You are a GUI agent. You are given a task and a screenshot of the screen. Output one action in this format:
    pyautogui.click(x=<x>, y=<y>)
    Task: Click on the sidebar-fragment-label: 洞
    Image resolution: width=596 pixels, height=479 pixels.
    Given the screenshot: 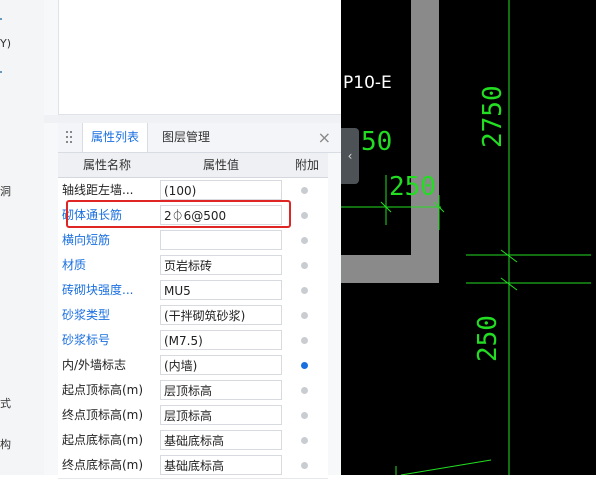 What is the action you would take?
    pyautogui.click(x=5, y=191)
    